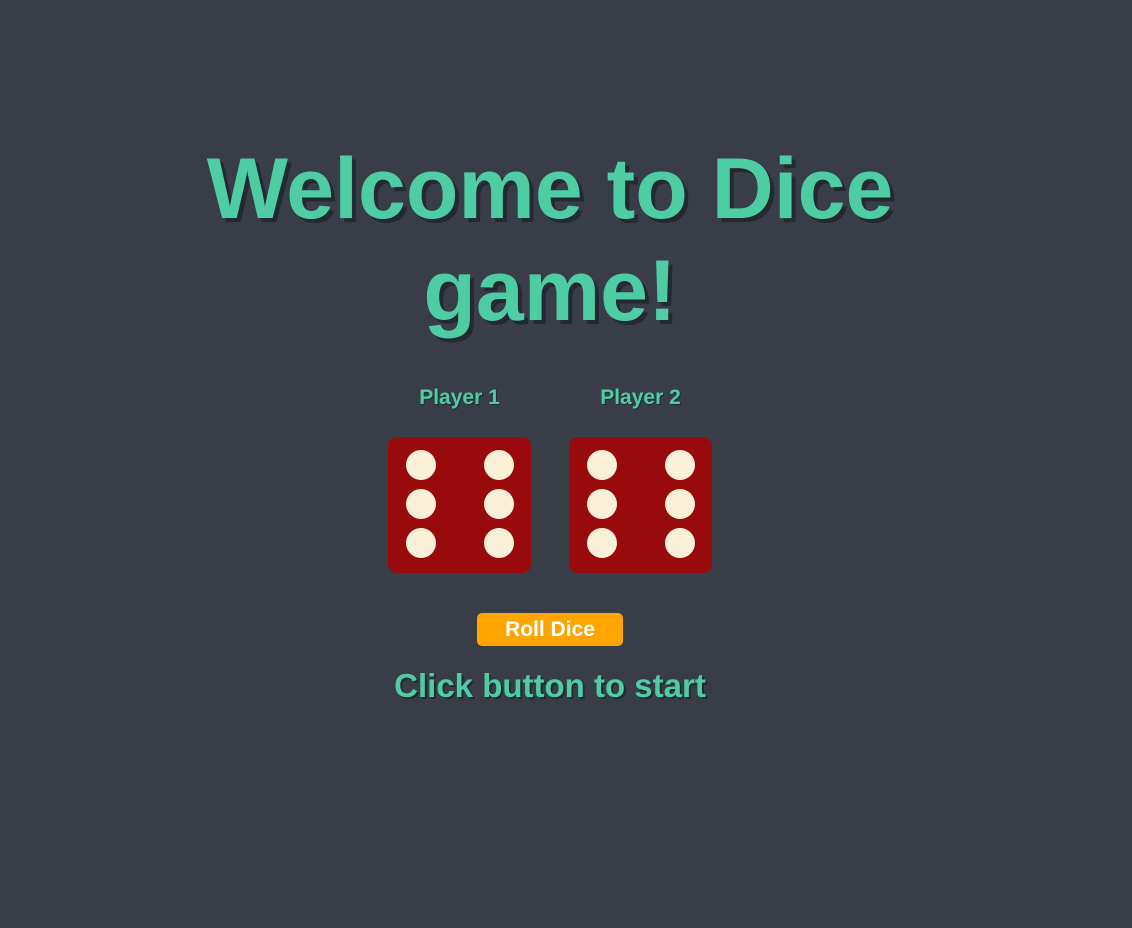  I want to click on player-1-label: Player 1, so click(459, 397).